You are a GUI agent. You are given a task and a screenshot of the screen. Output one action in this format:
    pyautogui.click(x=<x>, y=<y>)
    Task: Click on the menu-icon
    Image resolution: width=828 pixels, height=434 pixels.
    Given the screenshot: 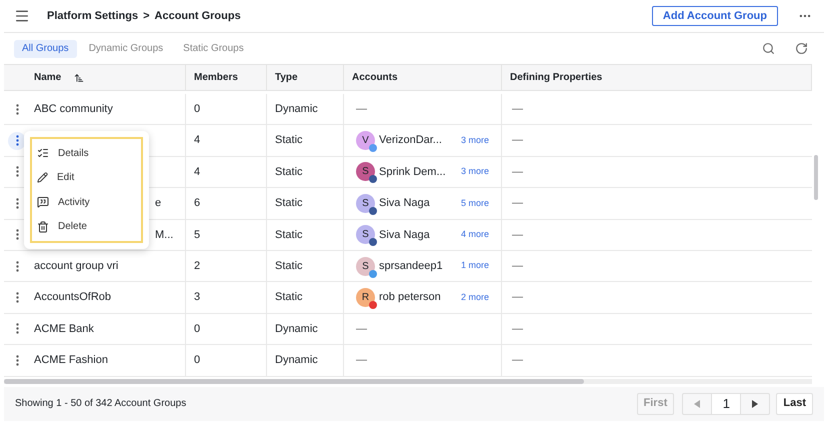 What is the action you would take?
    pyautogui.click(x=22, y=16)
    